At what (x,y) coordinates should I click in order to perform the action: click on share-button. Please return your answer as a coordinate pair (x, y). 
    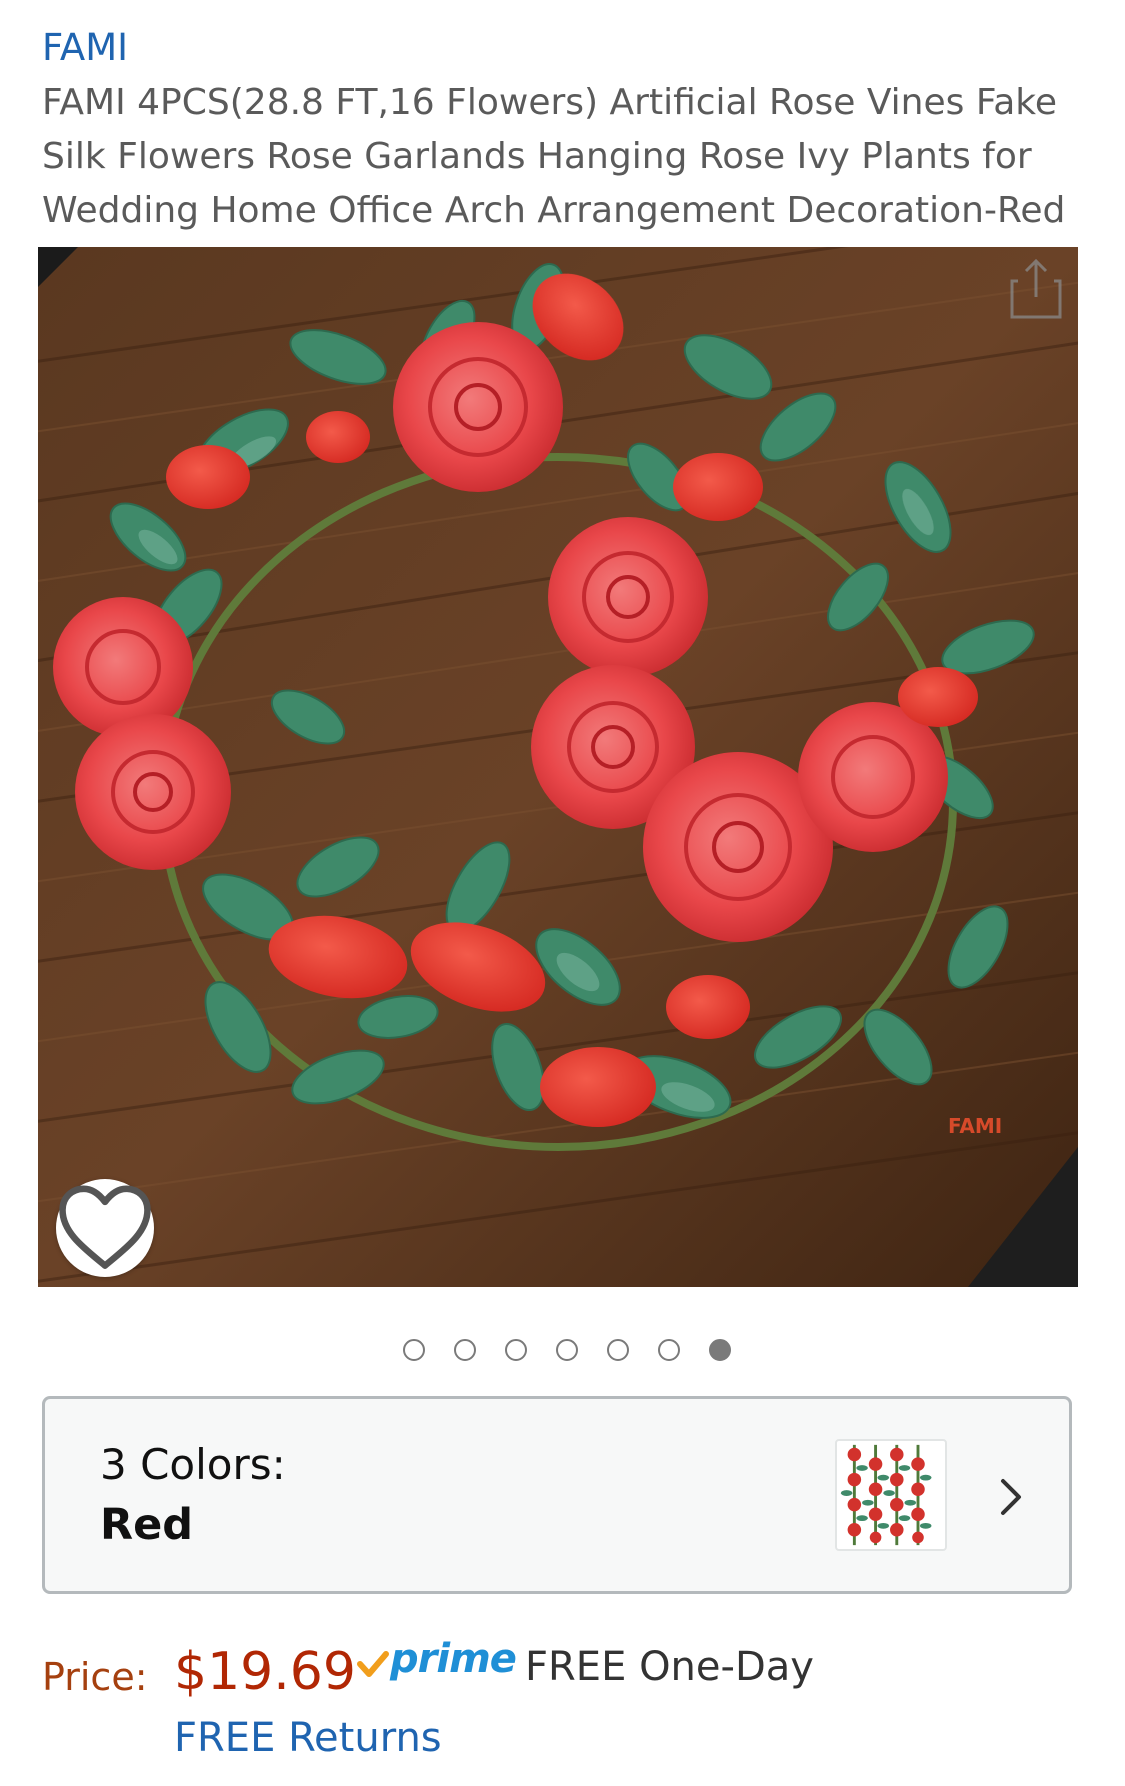
    Looking at the image, I should click on (1036, 288).